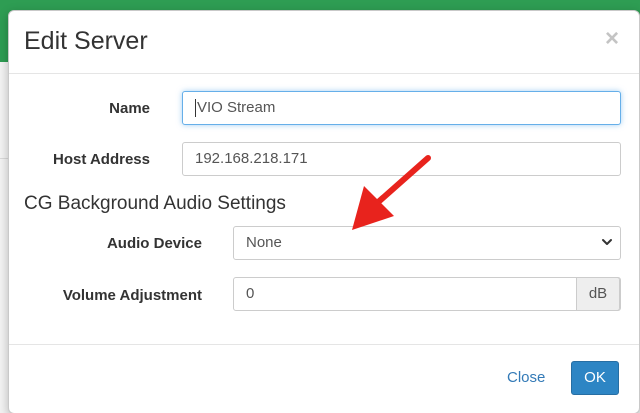 This screenshot has height=413, width=640. What do you see at coordinates (132, 295) in the screenshot?
I see `volume-adjustment-label: Volume Adjustment` at bounding box center [132, 295].